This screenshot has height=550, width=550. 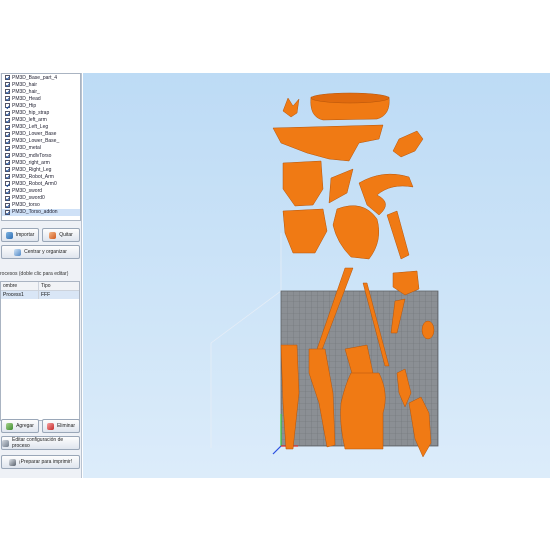 What do you see at coordinates (26, 98) in the screenshot?
I see `model-list-item-label: PM3D_Head` at bounding box center [26, 98].